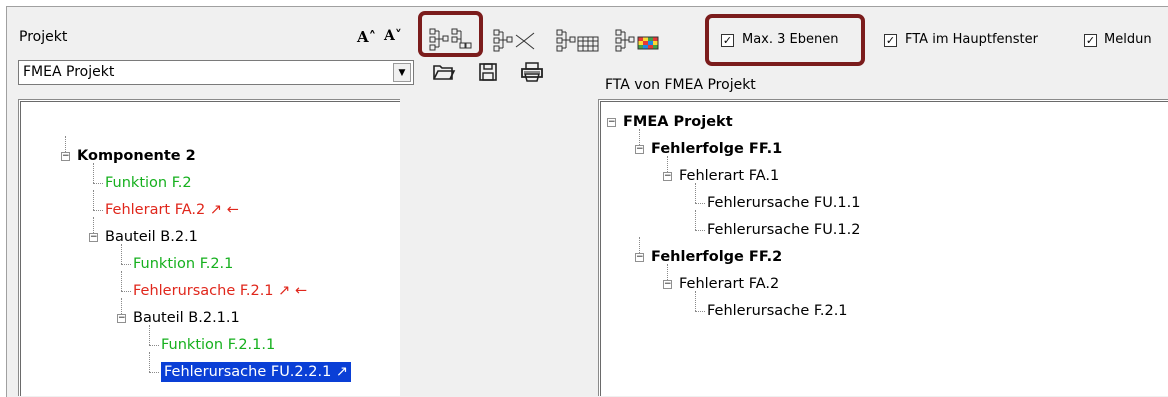 The image size is (1168, 397). I want to click on open-button, so click(444, 72).